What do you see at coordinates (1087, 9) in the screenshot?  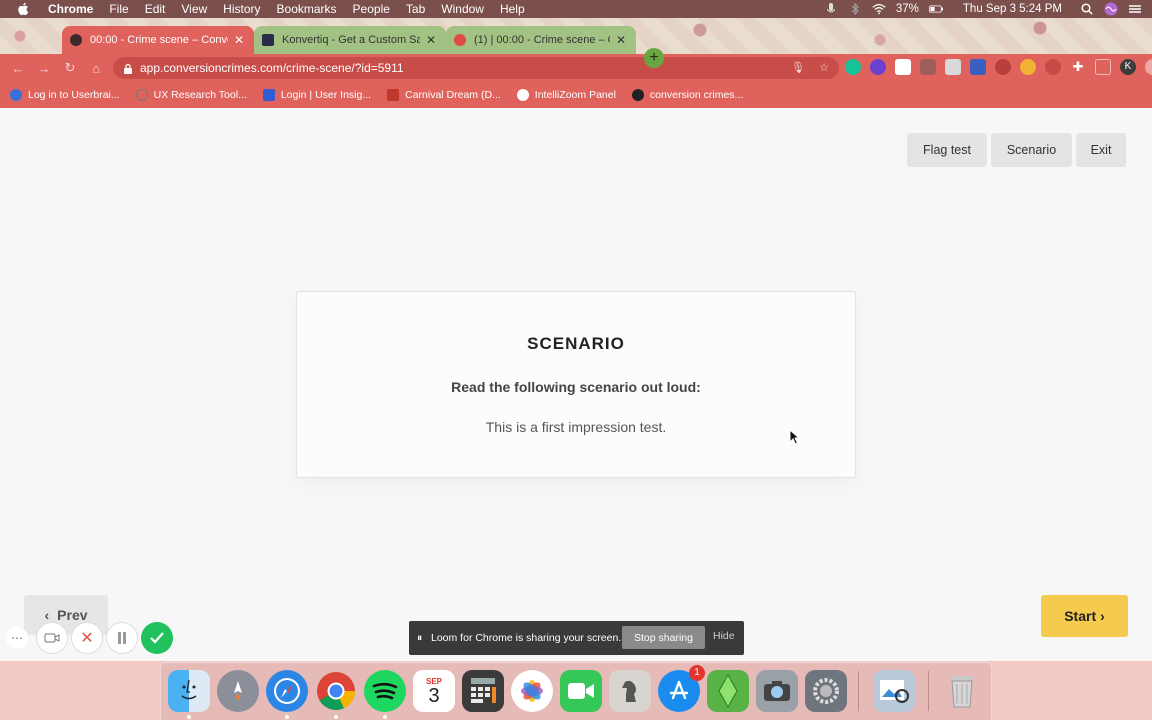 I see `spotlight-search-icon` at bounding box center [1087, 9].